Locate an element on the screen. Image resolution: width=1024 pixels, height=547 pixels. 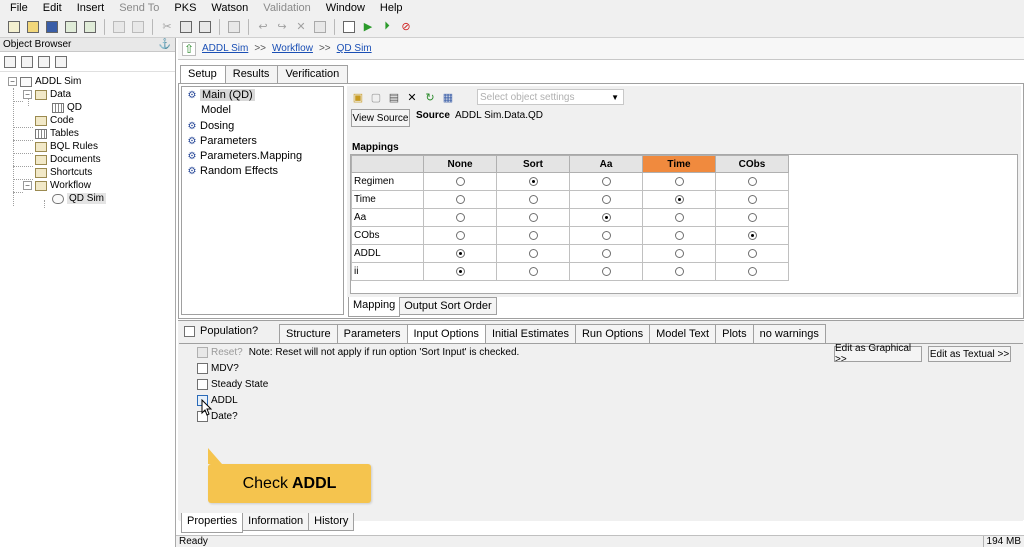
setup-item-main: ⚙ Main (QD) is located at coordinates (220, 95).